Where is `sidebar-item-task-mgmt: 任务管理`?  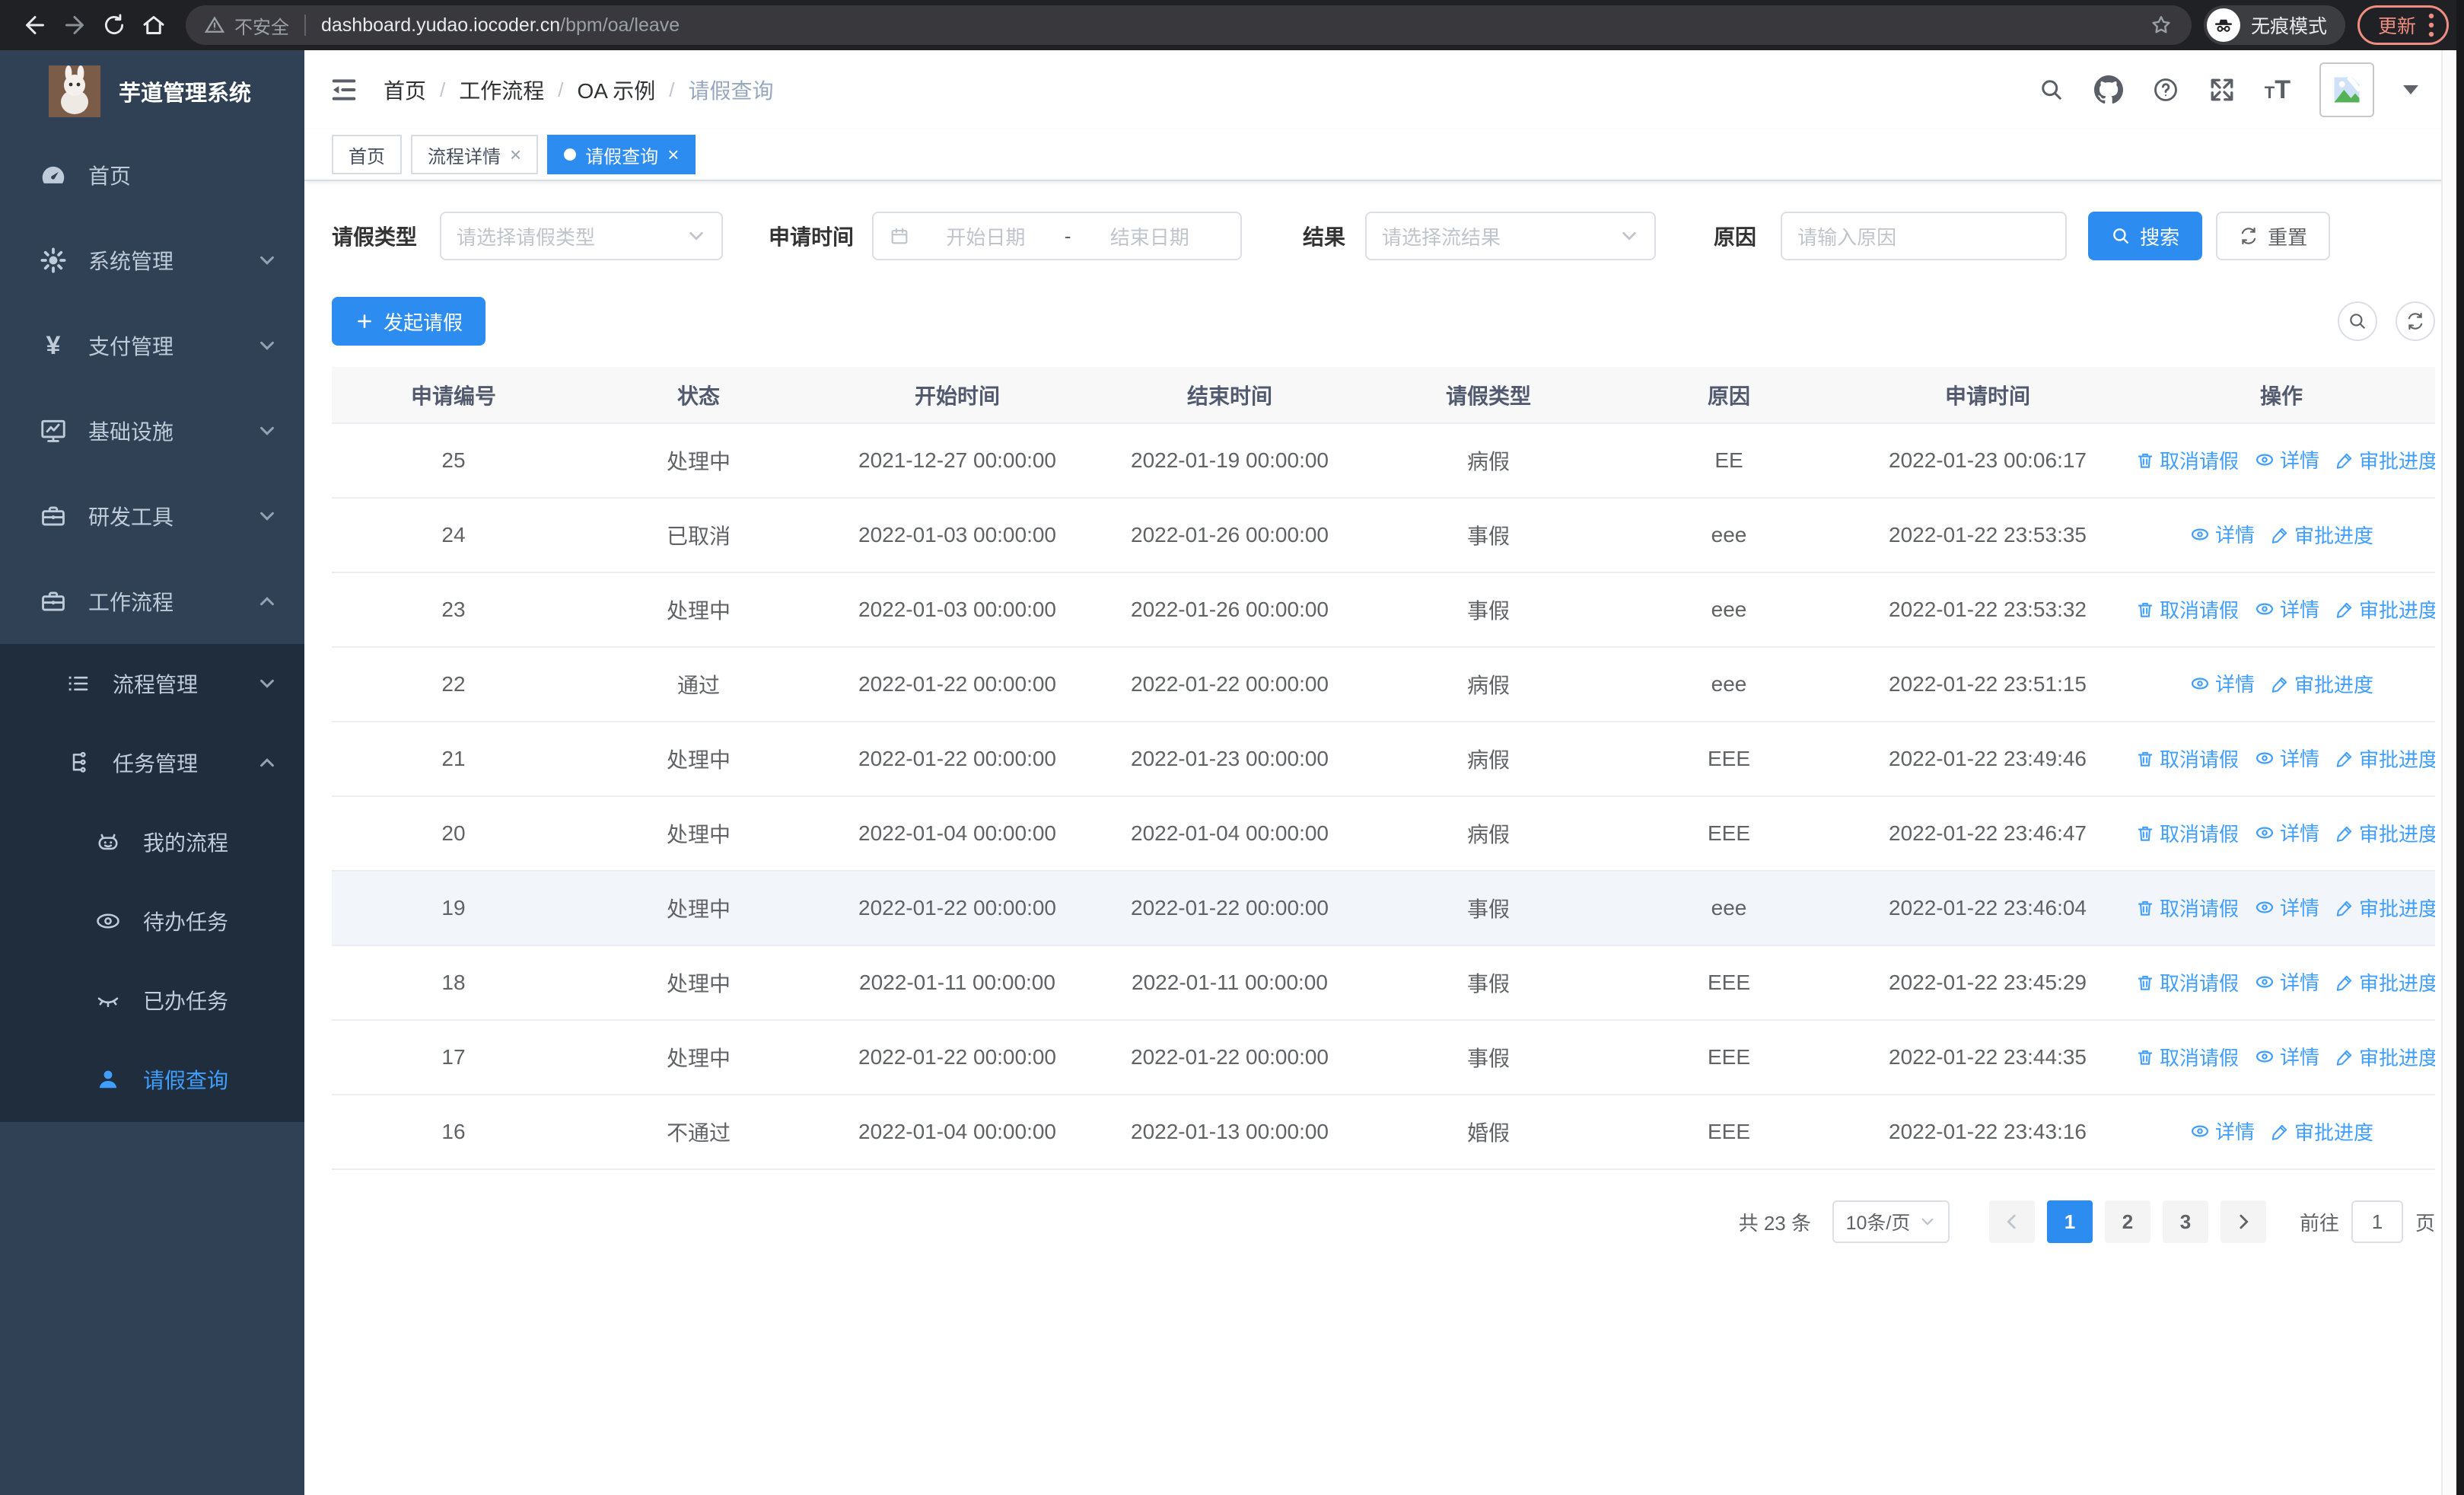
sidebar-item-task-mgmt: 任务管理 is located at coordinates (152, 762).